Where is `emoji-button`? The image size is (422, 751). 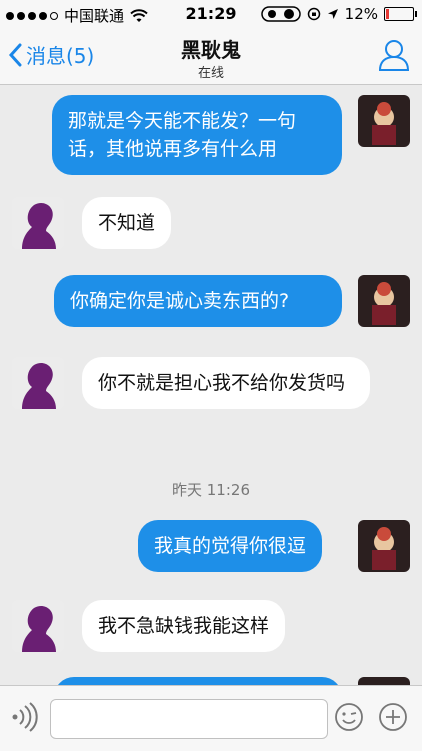 emoji-button is located at coordinates (349, 719).